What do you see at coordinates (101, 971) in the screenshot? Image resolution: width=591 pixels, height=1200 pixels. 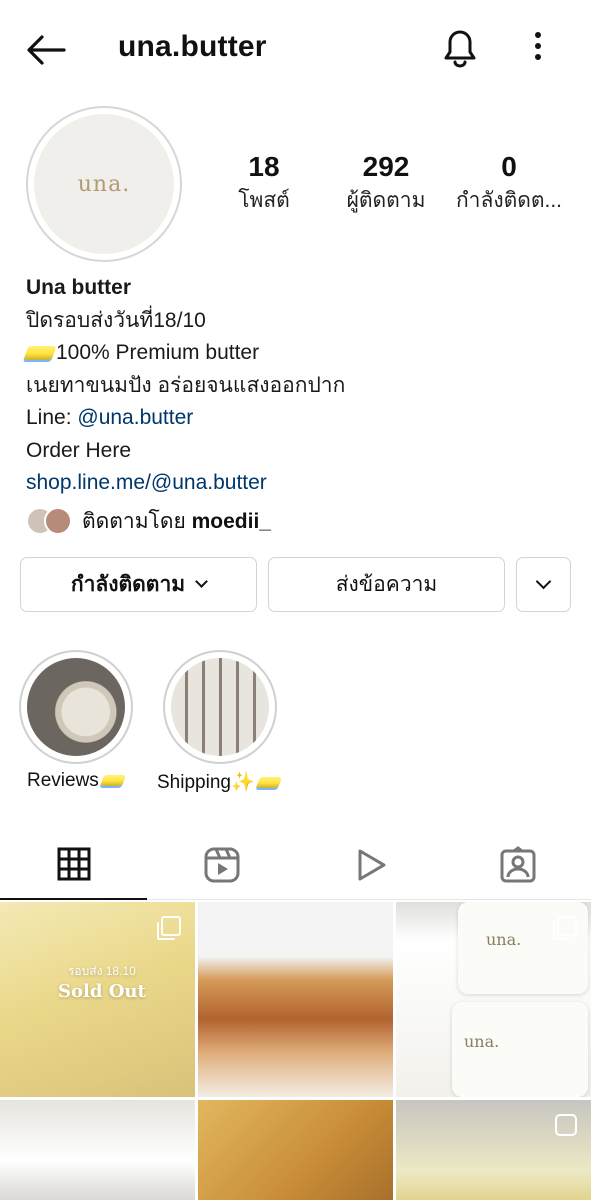 I see `post-overlay-small: รอบส่ง 18.10` at bounding box center [101, 971].